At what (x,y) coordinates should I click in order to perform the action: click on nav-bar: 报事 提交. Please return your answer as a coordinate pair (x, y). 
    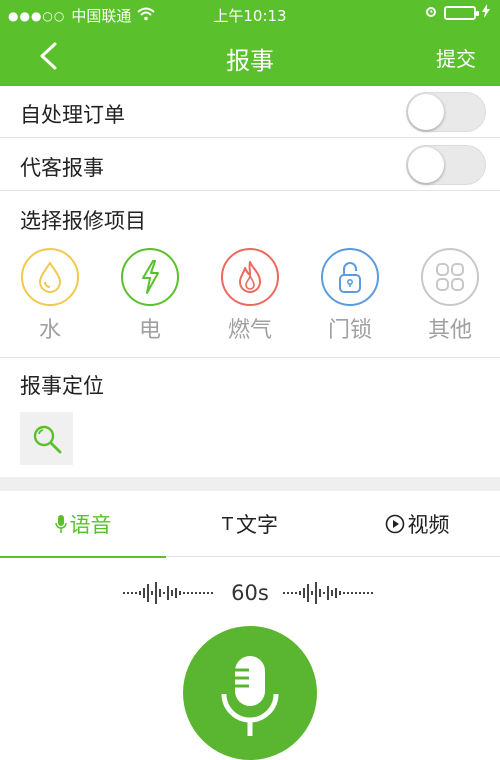
    Looking at the image, I should click on (250, 57).